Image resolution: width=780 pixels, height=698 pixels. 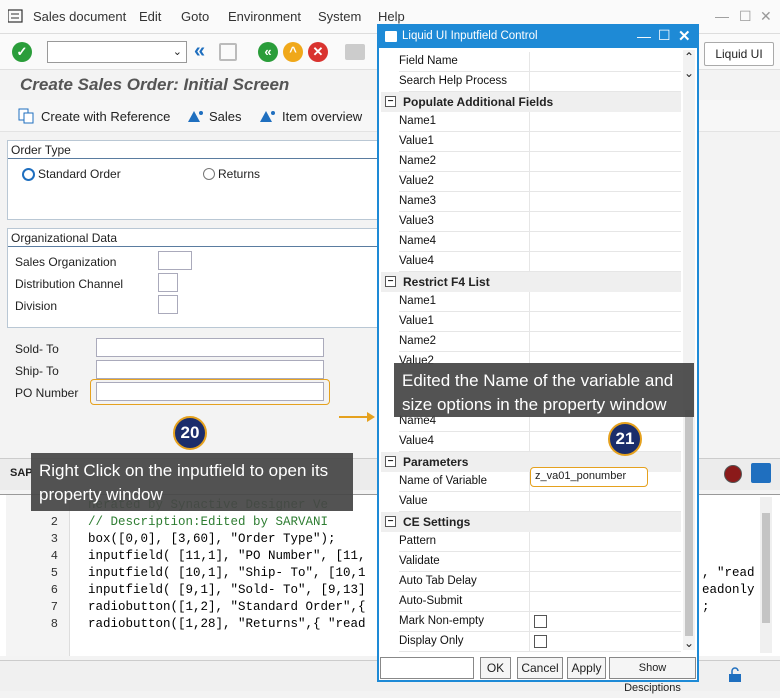 I want to click on code-line-overflow: ;, so click(x=706, y=607).